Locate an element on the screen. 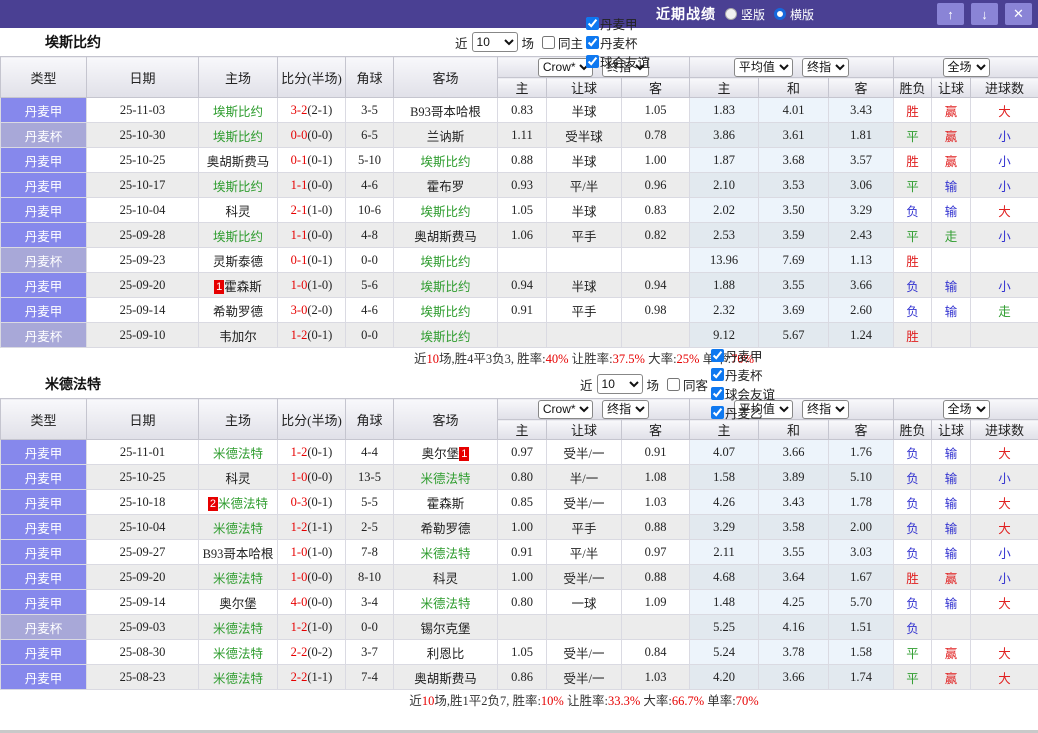 Image resolution: width=1038 pixels, height=733 pixels. score-cell: 1-2(1-1) is located at coordinates (311, 527).